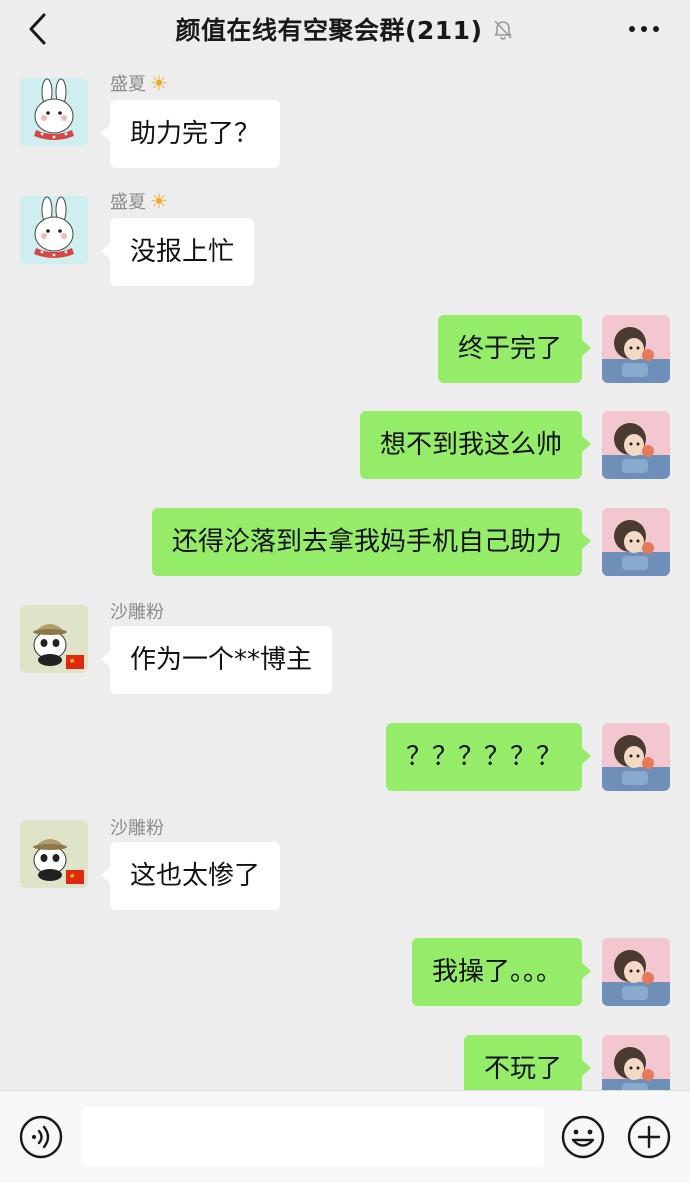 This screenshot has height=1183, width=690. I want to click on smiley-icon, so click(583, 1137).